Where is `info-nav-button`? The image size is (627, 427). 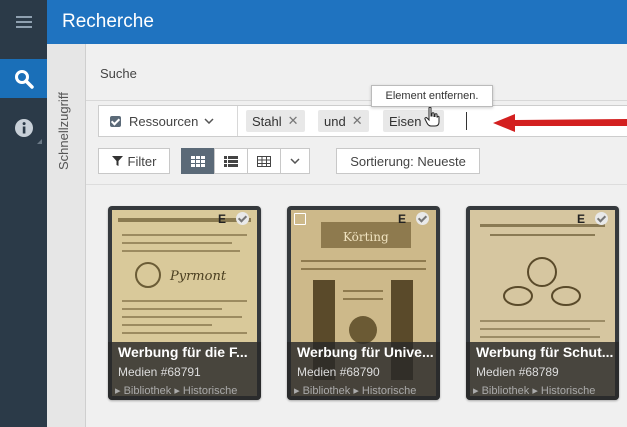
info-nav-button is located at coordinates (23, 128).